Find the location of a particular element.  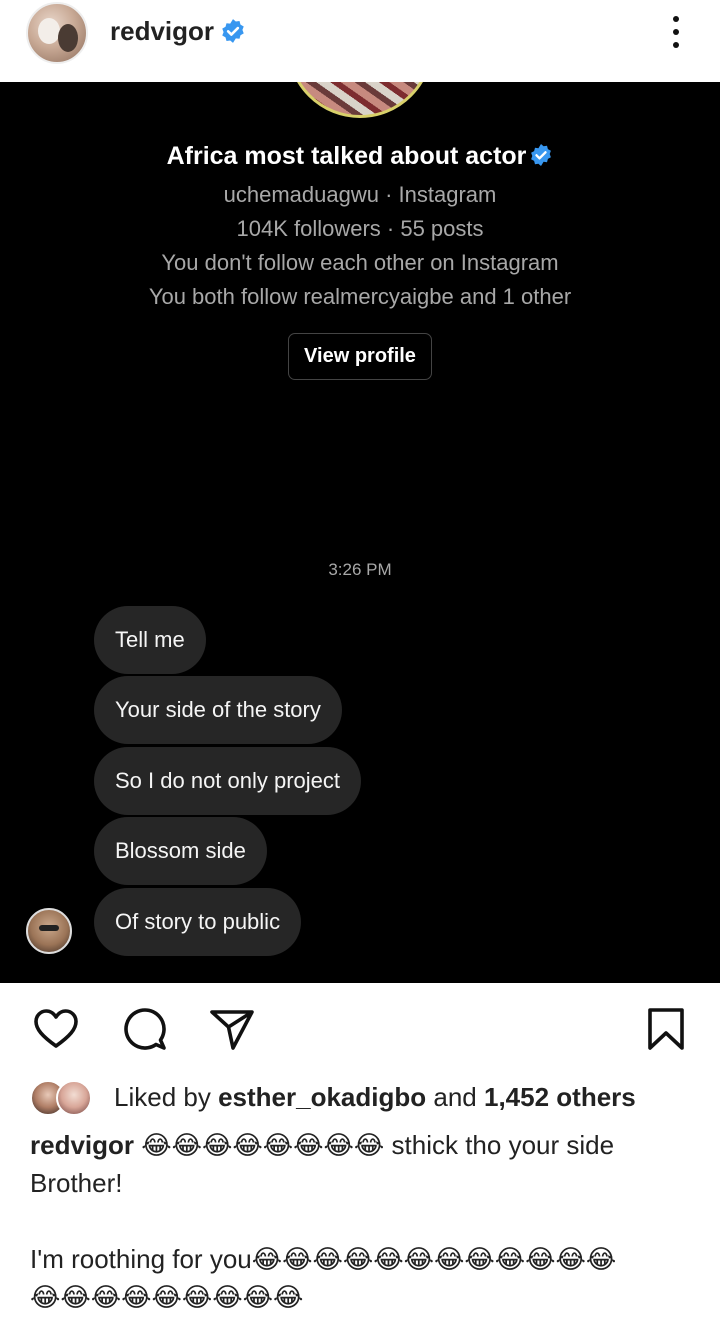

caption-text: 😂😂😂😂😂😂😂😂 sthick tho your side is located at coordinates (378, 1145).